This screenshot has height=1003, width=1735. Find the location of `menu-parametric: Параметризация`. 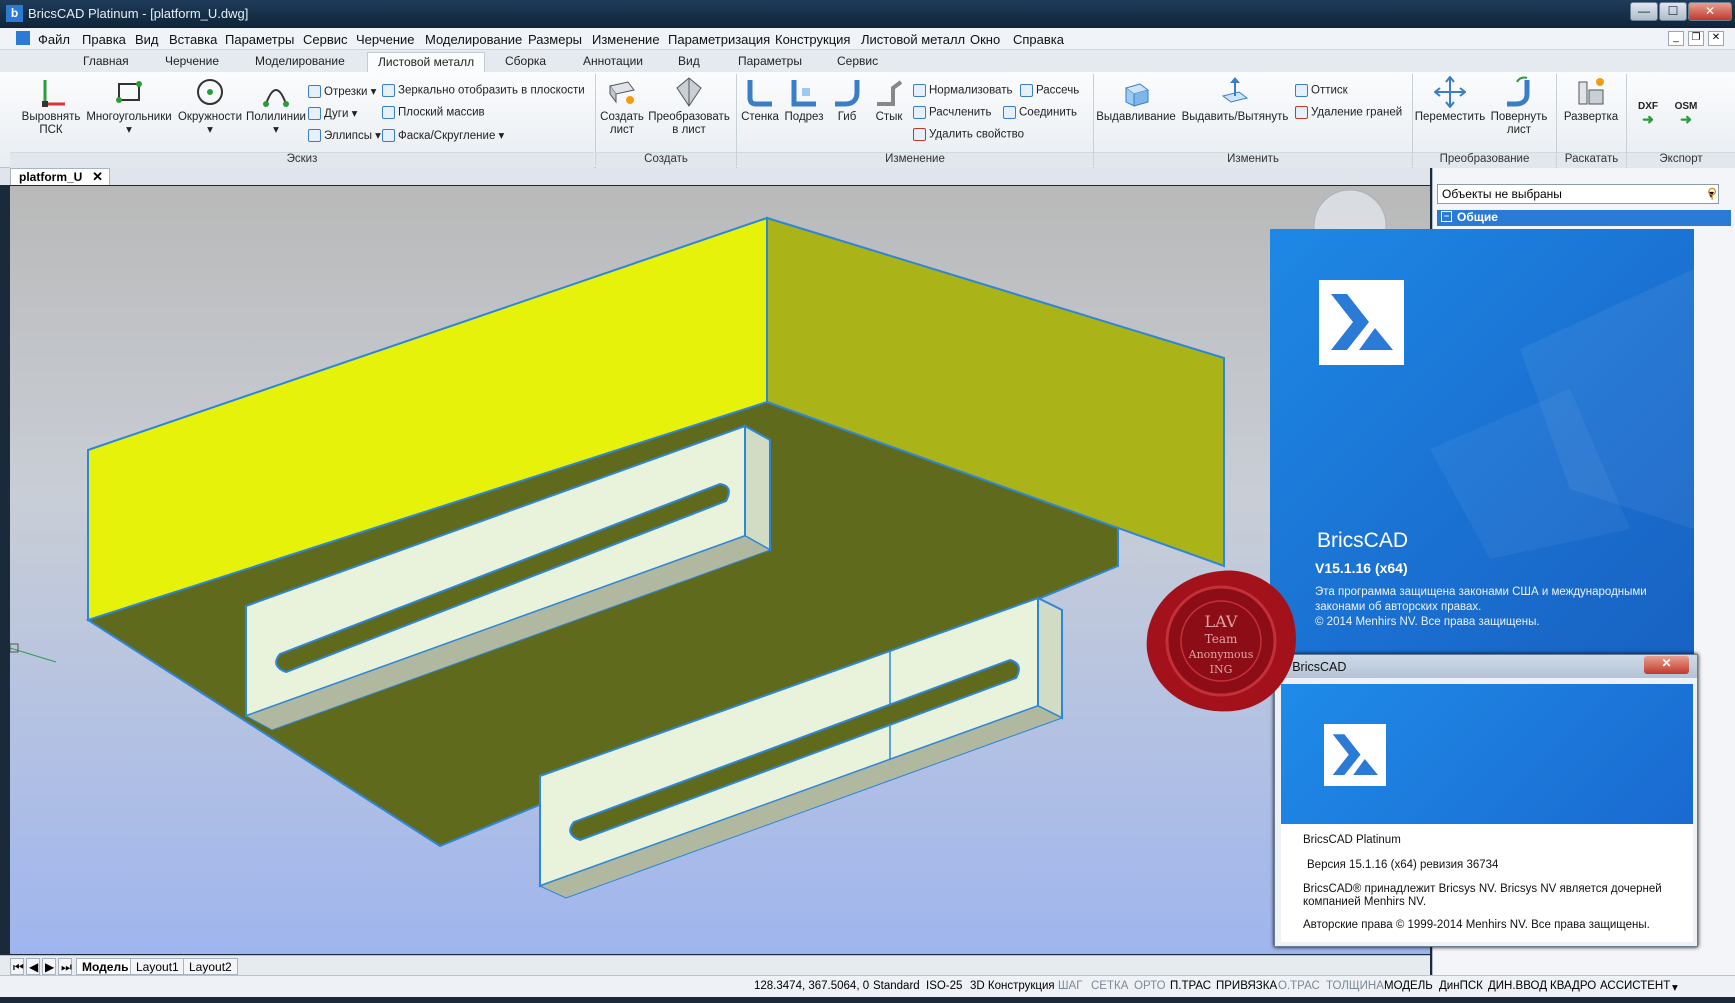

menu-parametric: Параметризация is located at coordinates (719, 39).